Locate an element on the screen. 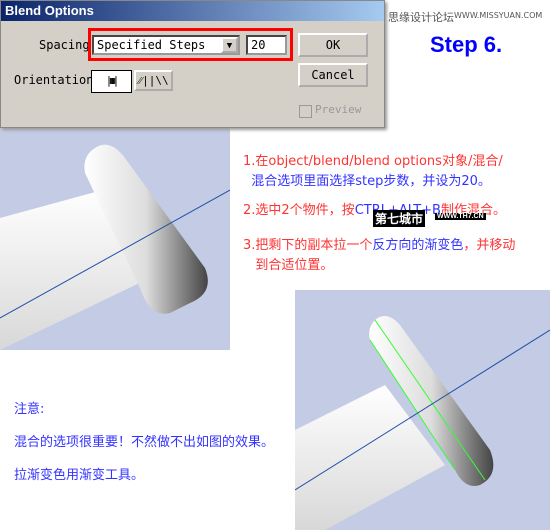 The width and height of the screenshot is (550, 530). chevron-down-icon: ▼ is located at coordinates (229, 45).